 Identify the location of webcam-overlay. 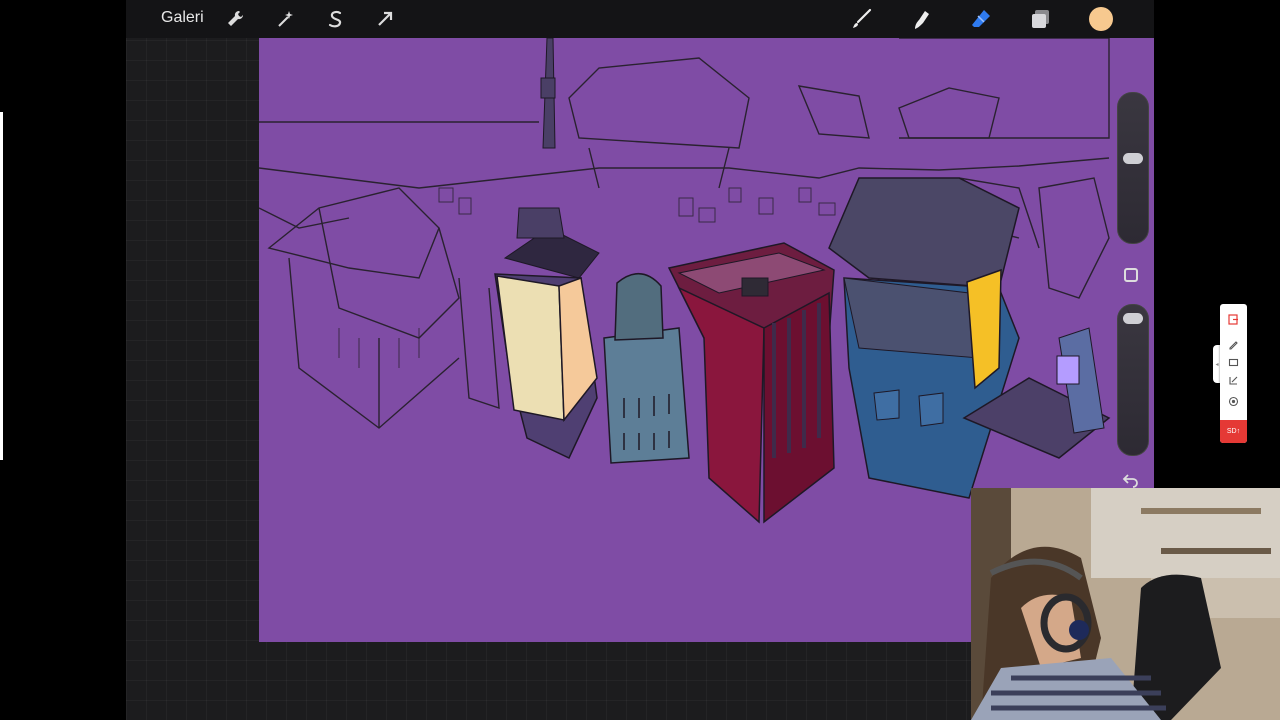
(1125, 604).